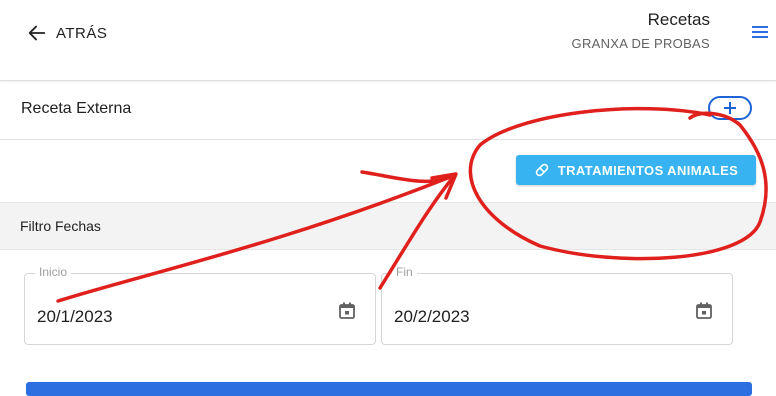  What do you see at coordinates (60, 226) in the screenshot?
I see `filter-label: Filtro Fechas` at bounding box center [60, 226].